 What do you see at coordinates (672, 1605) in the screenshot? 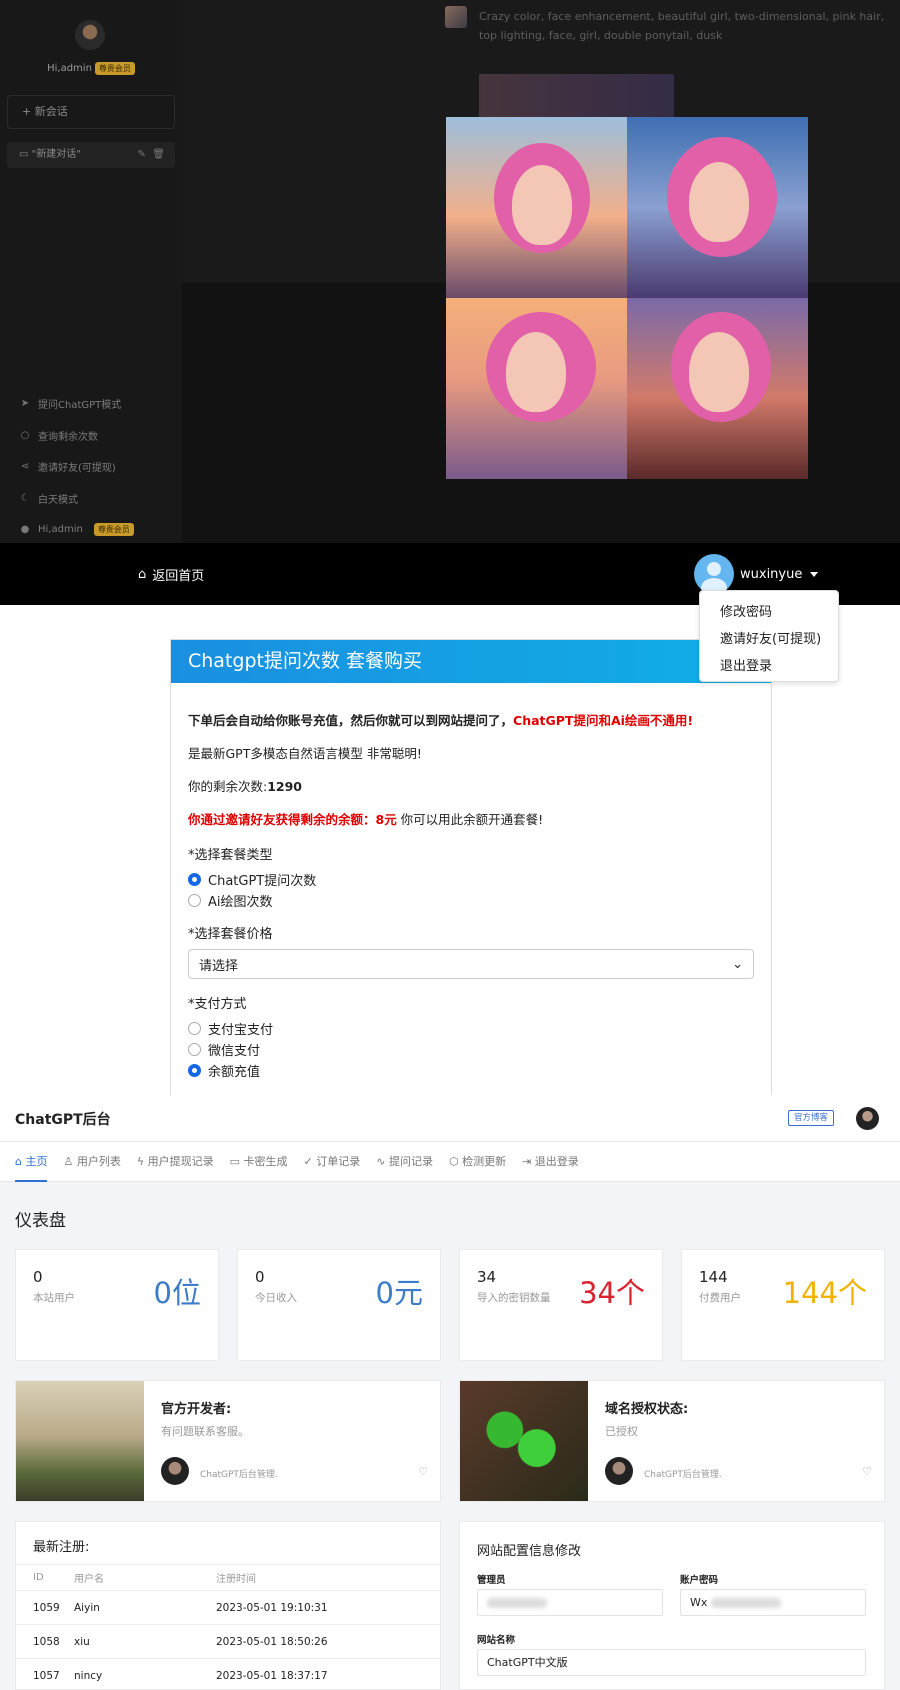
I see `site-config-form: 网站配置信息修改 管理员 账户密码 Wx 网站名称 ChatGPT中文版` at bounding box center [672, 1605].